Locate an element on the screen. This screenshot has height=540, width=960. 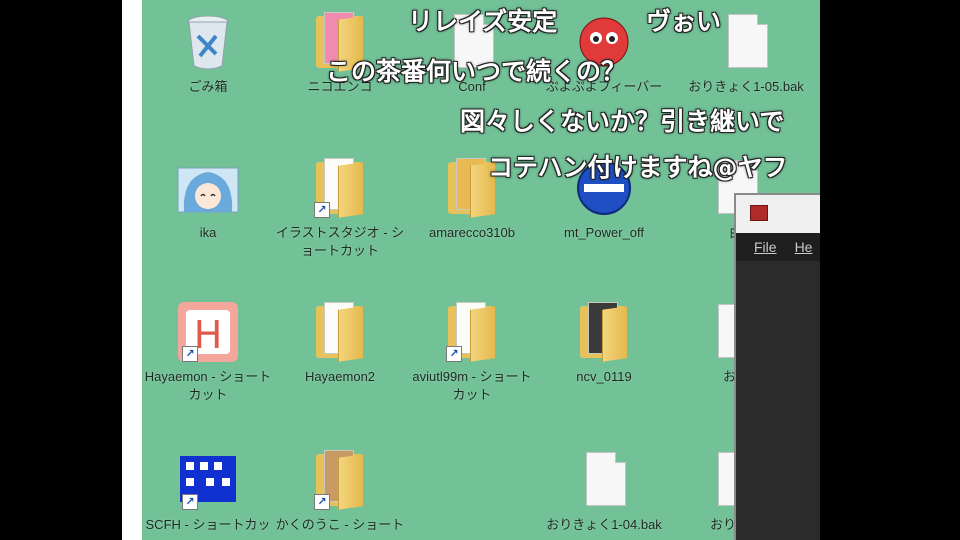
desktop-icon-illust-studio: ↗ イラストスタジオ - ショートカット is located at coordinates (340, 208).